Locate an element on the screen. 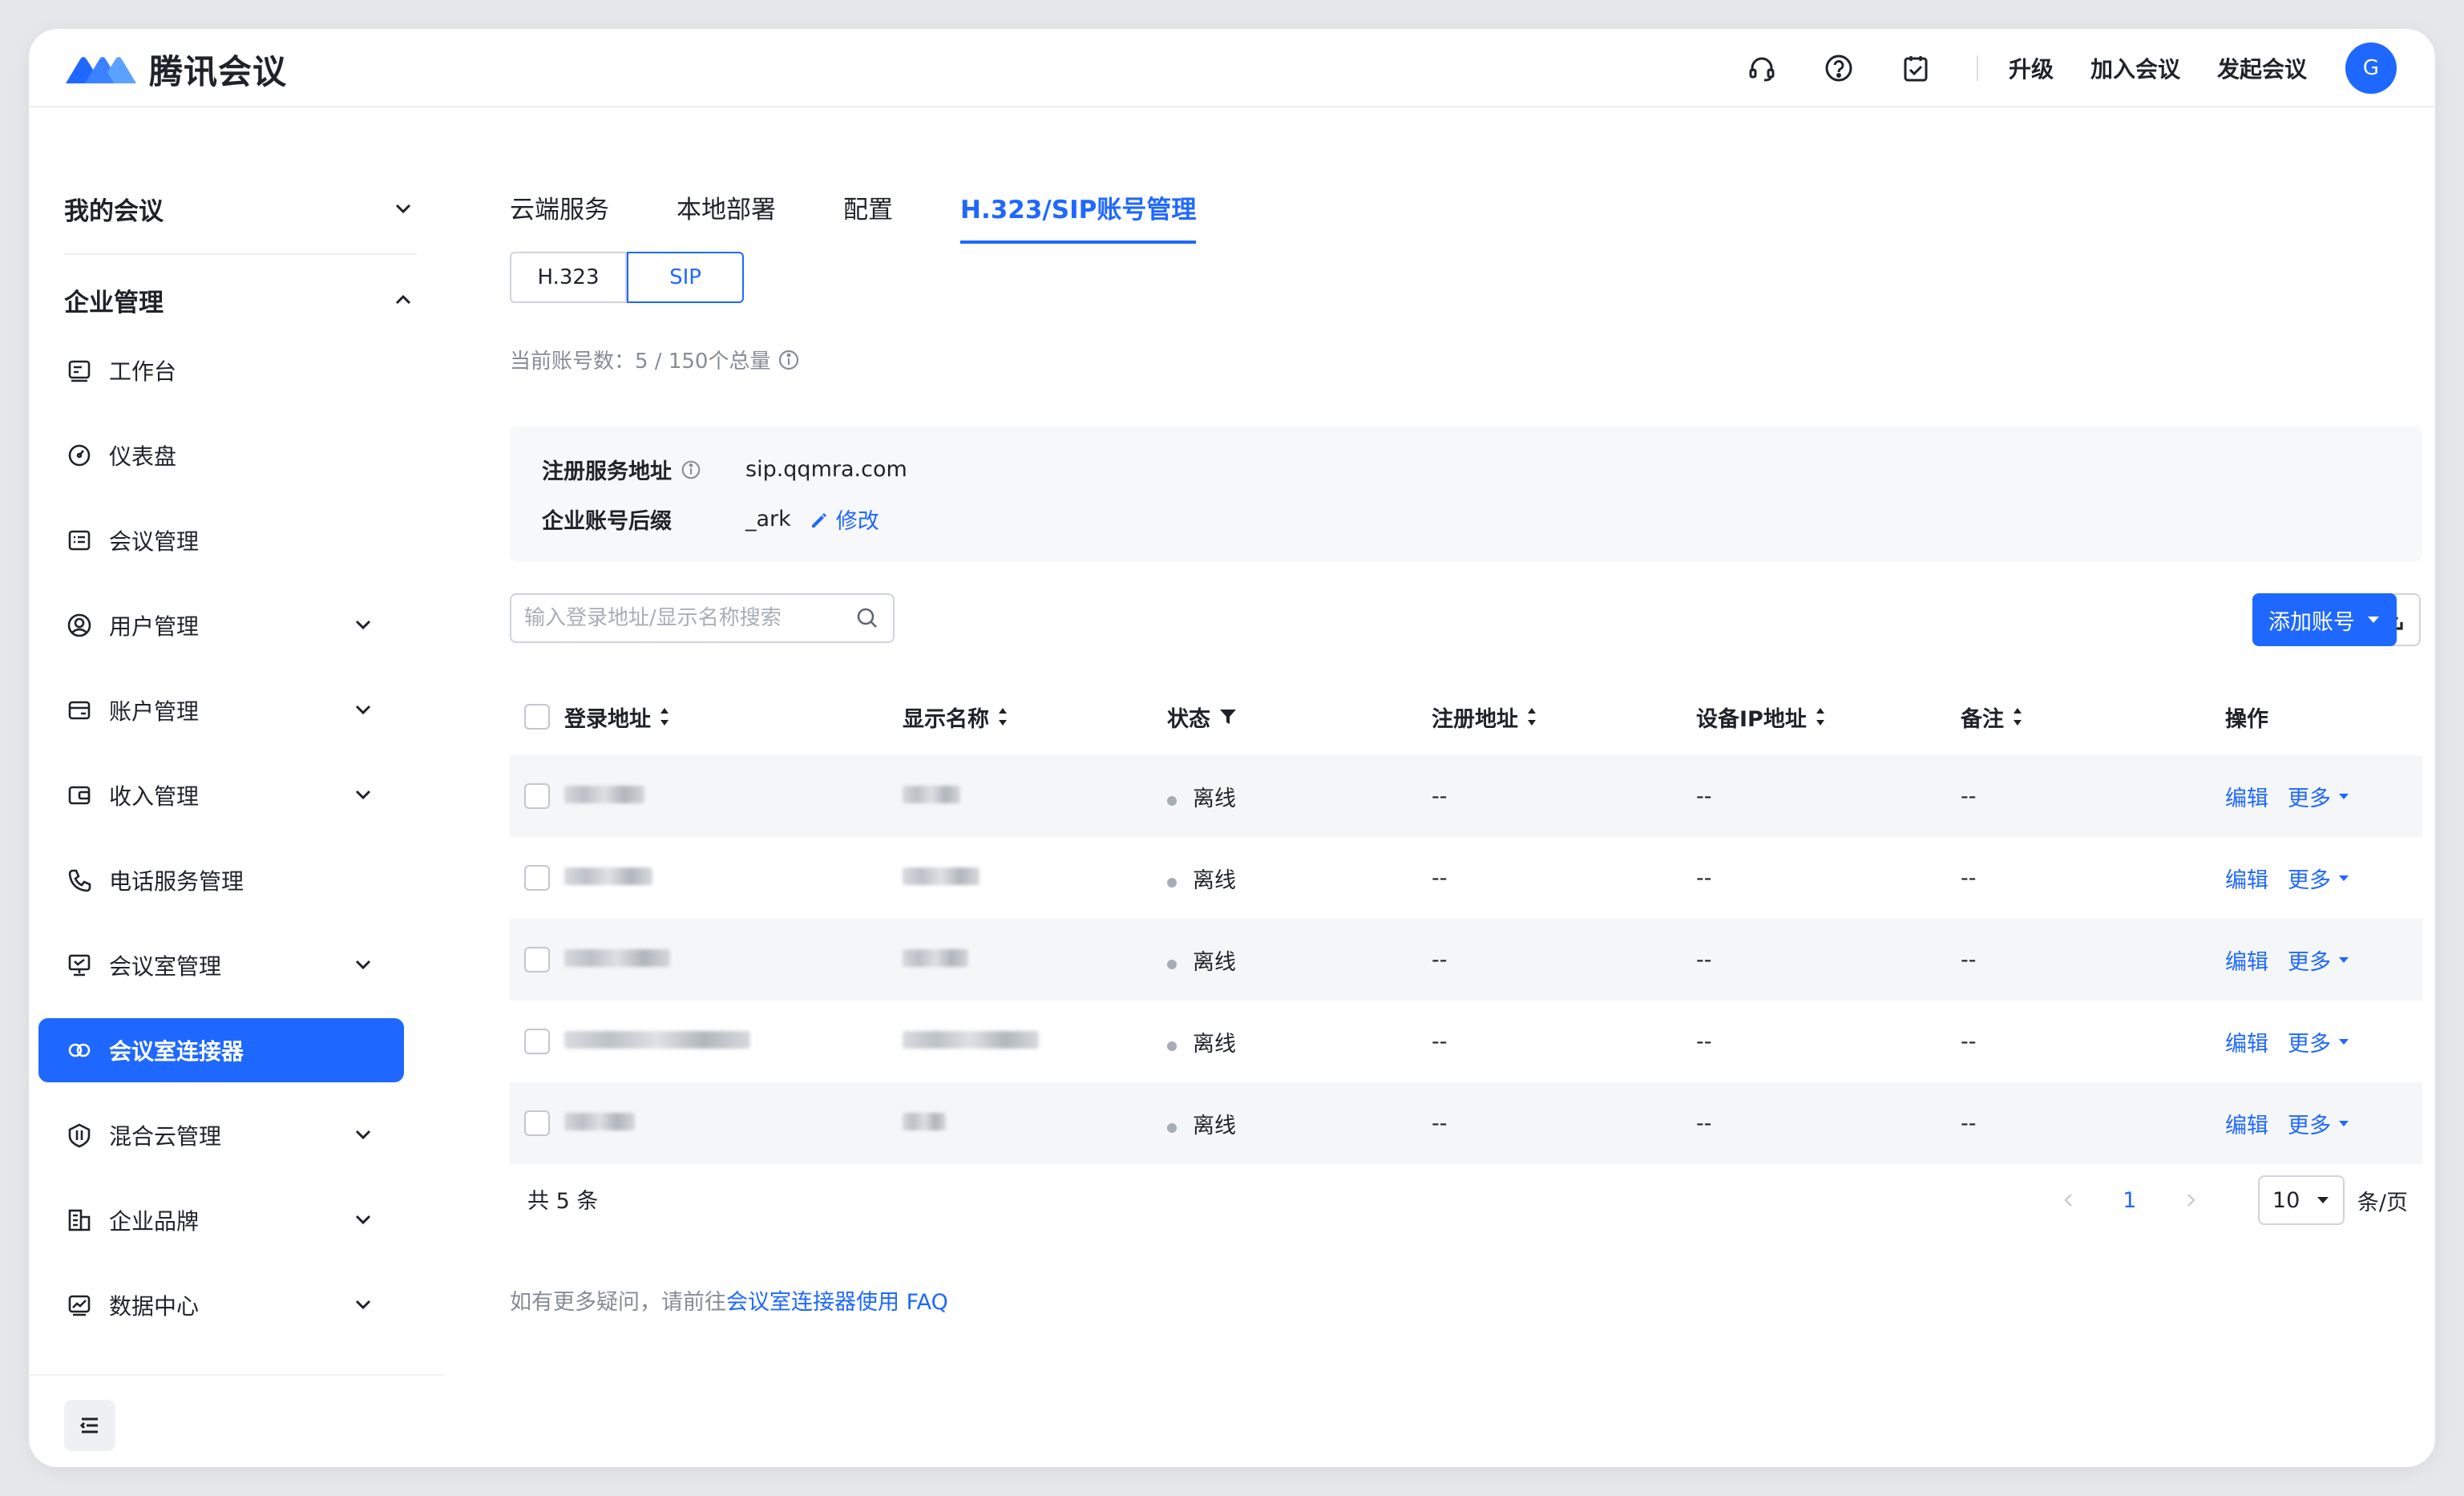 The height and width of the screenshot is (1496, 2464). sidebar-item: 账户管理 is located at coordinates (221, 710).